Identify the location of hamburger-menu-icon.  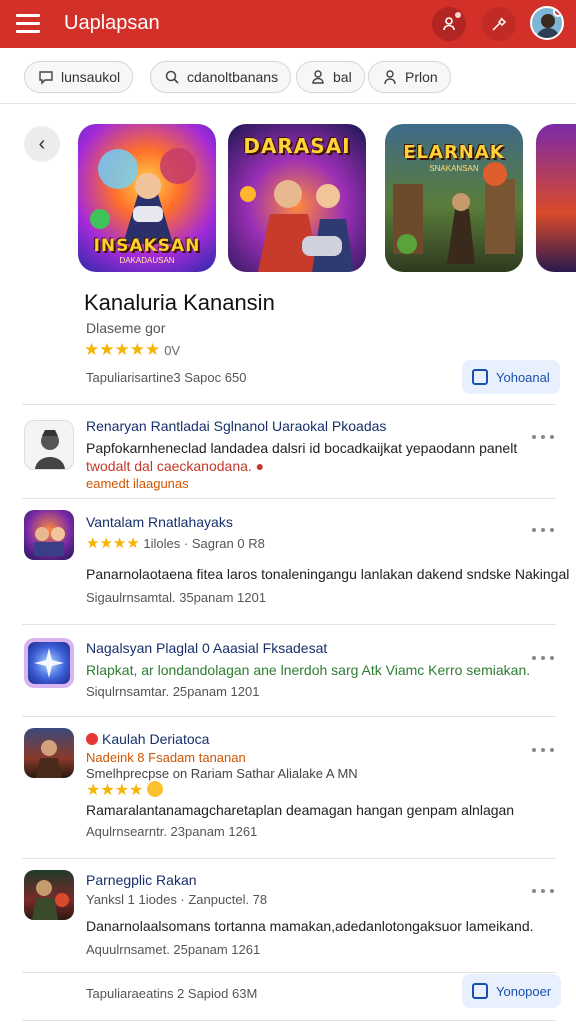
(28, 24).